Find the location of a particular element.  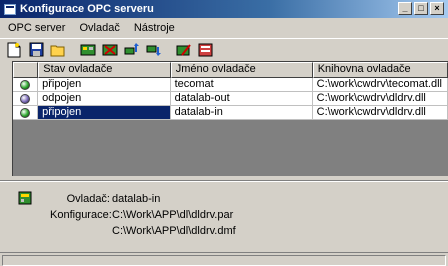

maximize-button: □ is located at coordinates (421, 8).